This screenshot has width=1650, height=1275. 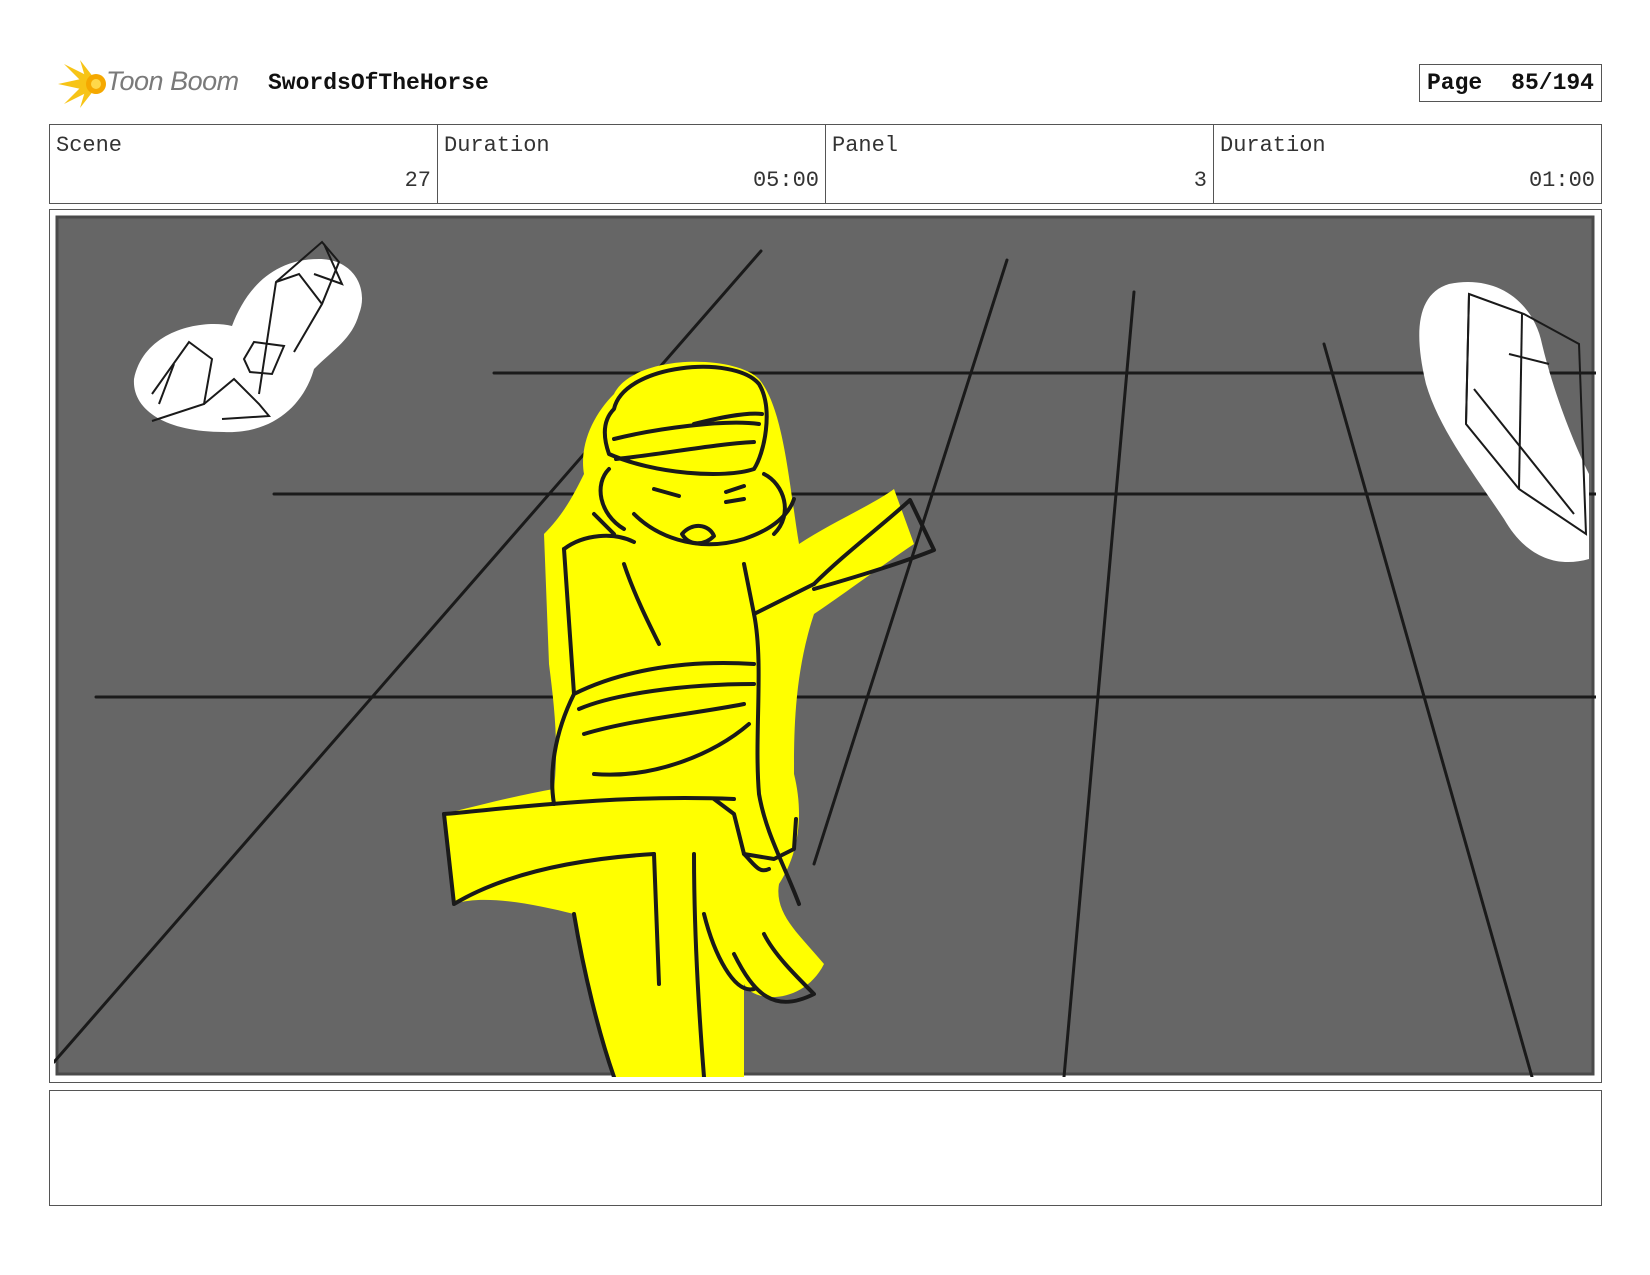 I want to click on panel-value: 3, so click(x=1200, y=180).